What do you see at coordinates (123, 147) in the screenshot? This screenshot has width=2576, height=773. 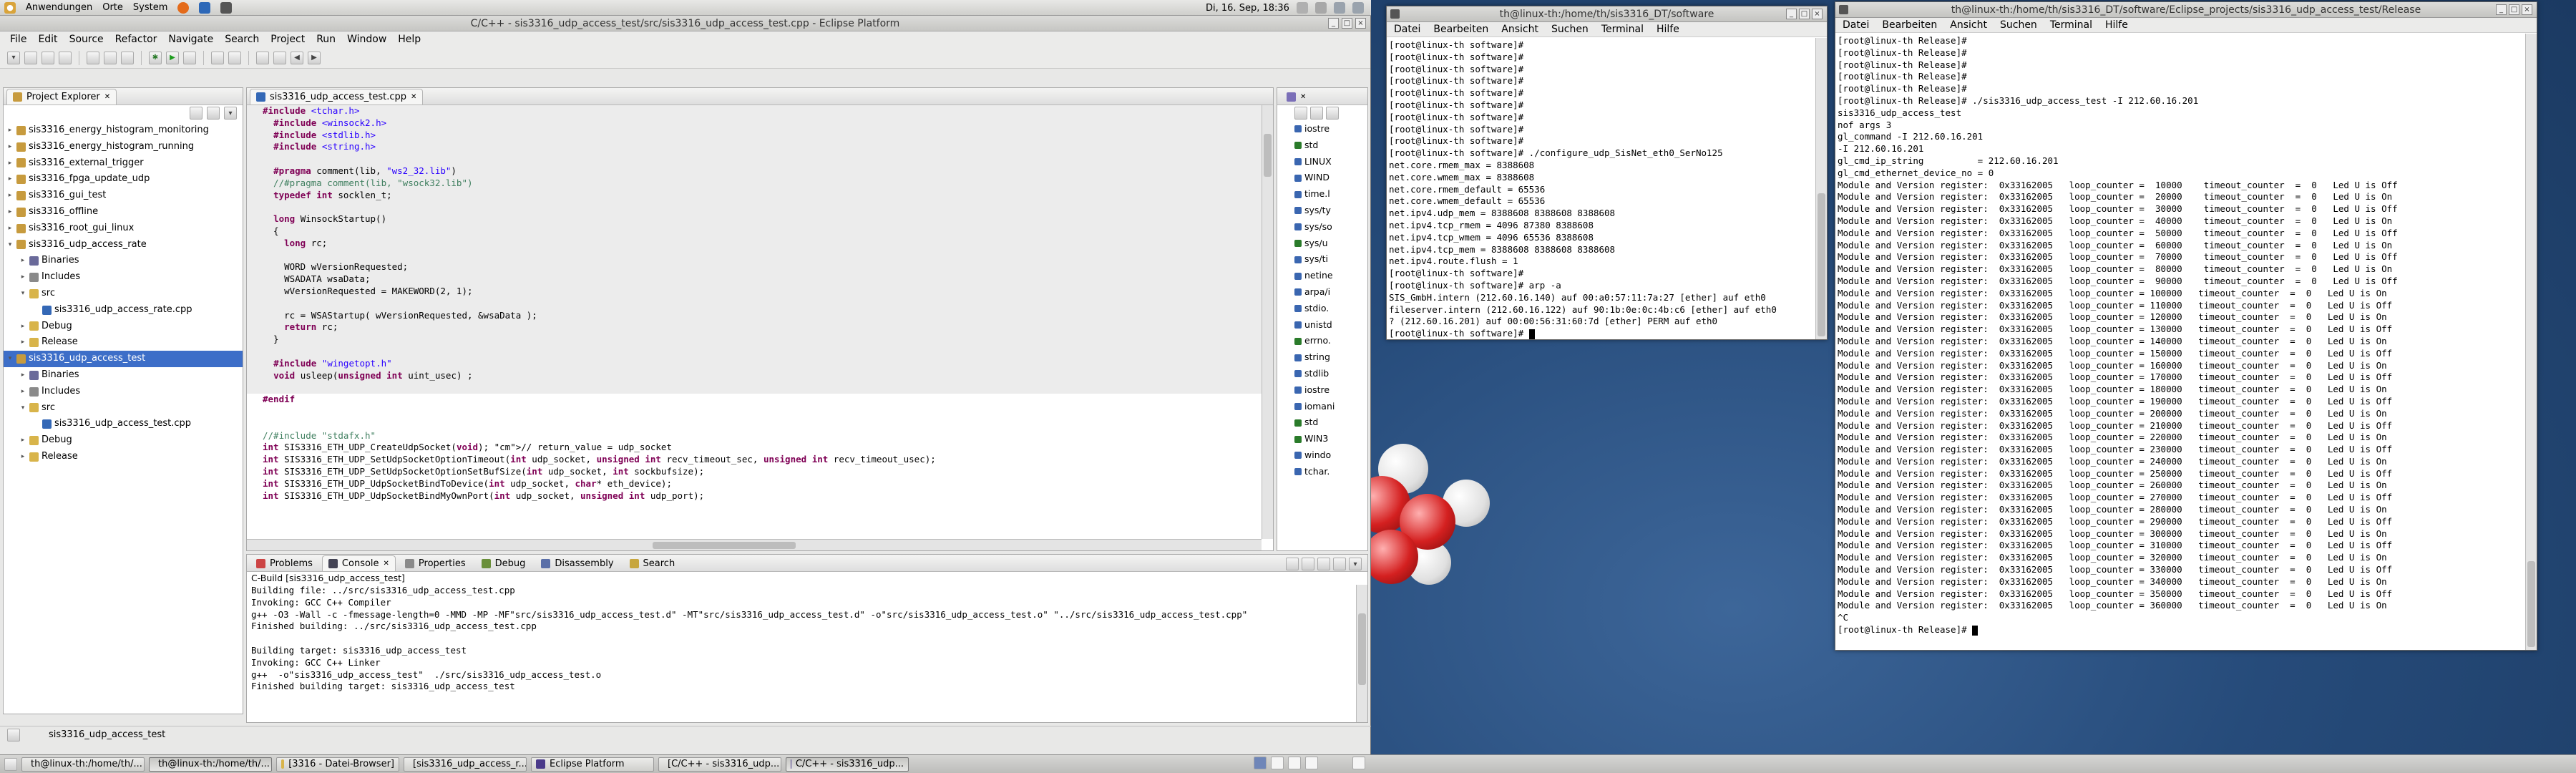 I see `tree-item: ▸ sis3316_energy_histogram_running` at bounding box center [123, 147].